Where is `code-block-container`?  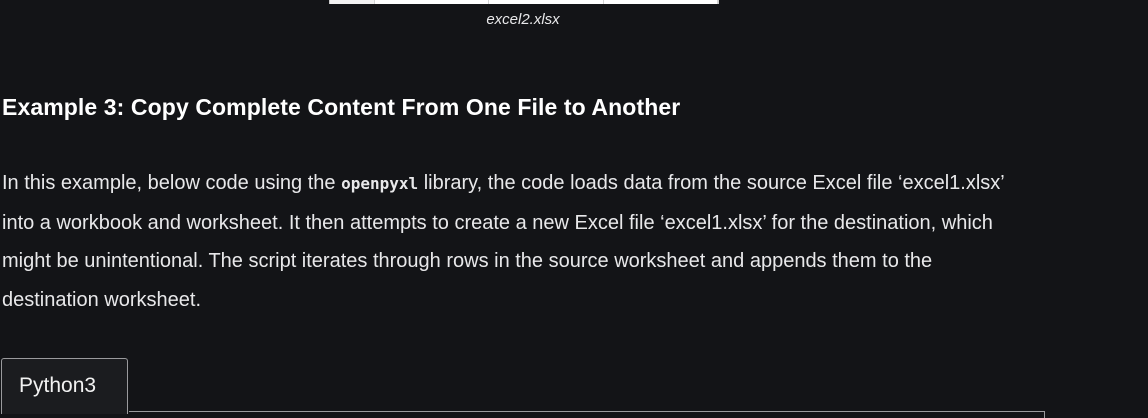 code-block-container is located at coordinates (587, 414).